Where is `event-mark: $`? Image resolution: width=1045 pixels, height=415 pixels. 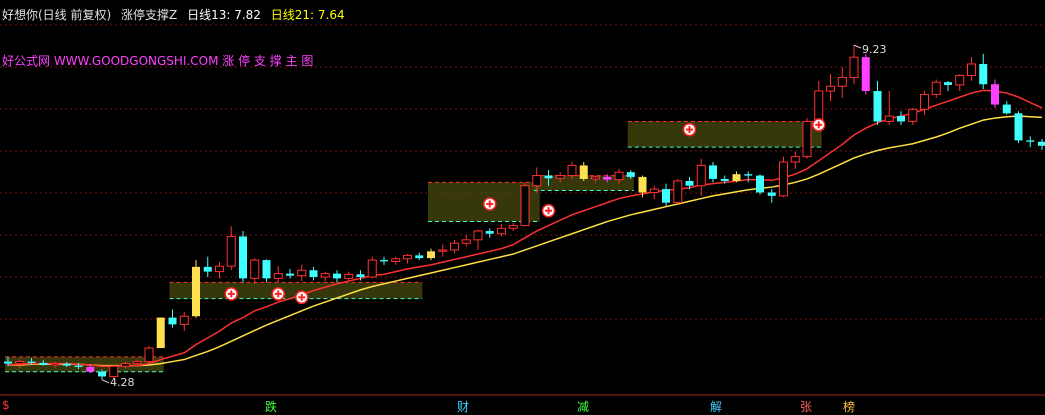 event-mark: $ is located at coordinates (6, 405).